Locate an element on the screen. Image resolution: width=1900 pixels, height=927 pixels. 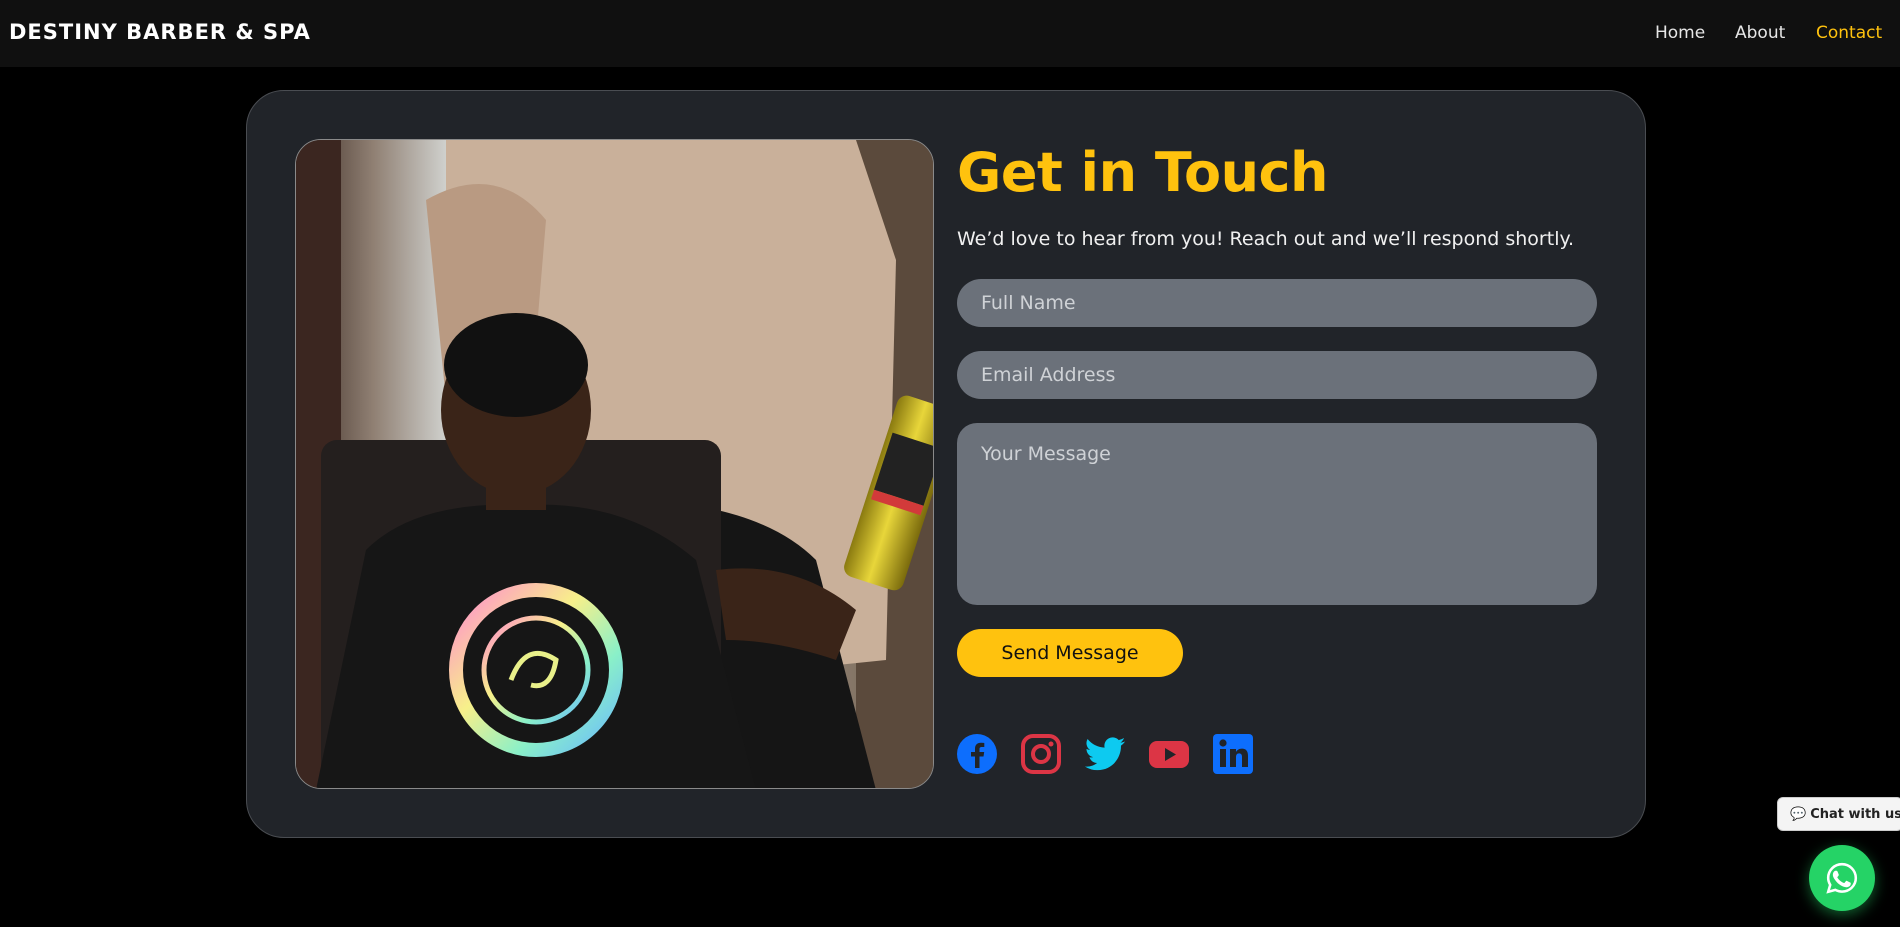
instagram-icon is located at coordinates (1041, 754).